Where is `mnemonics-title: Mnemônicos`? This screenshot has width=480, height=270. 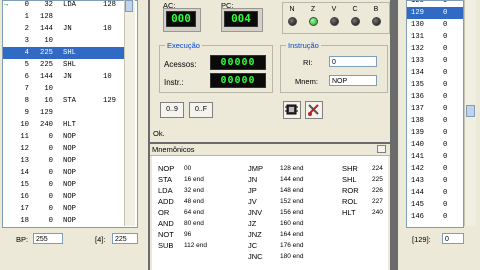
mnemonics-title: Mnemônicos is located at coordinates (173, 149).